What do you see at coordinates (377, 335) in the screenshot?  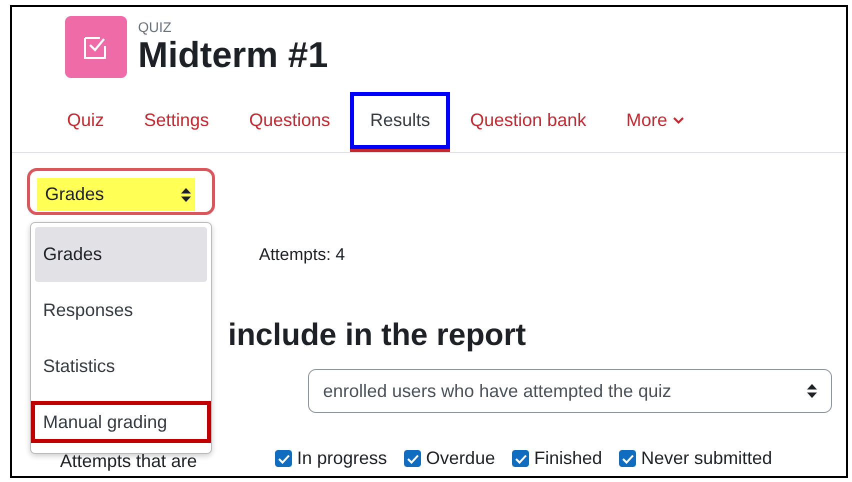 I see `section-heading: include in the report` at bounding box center [377, 335].